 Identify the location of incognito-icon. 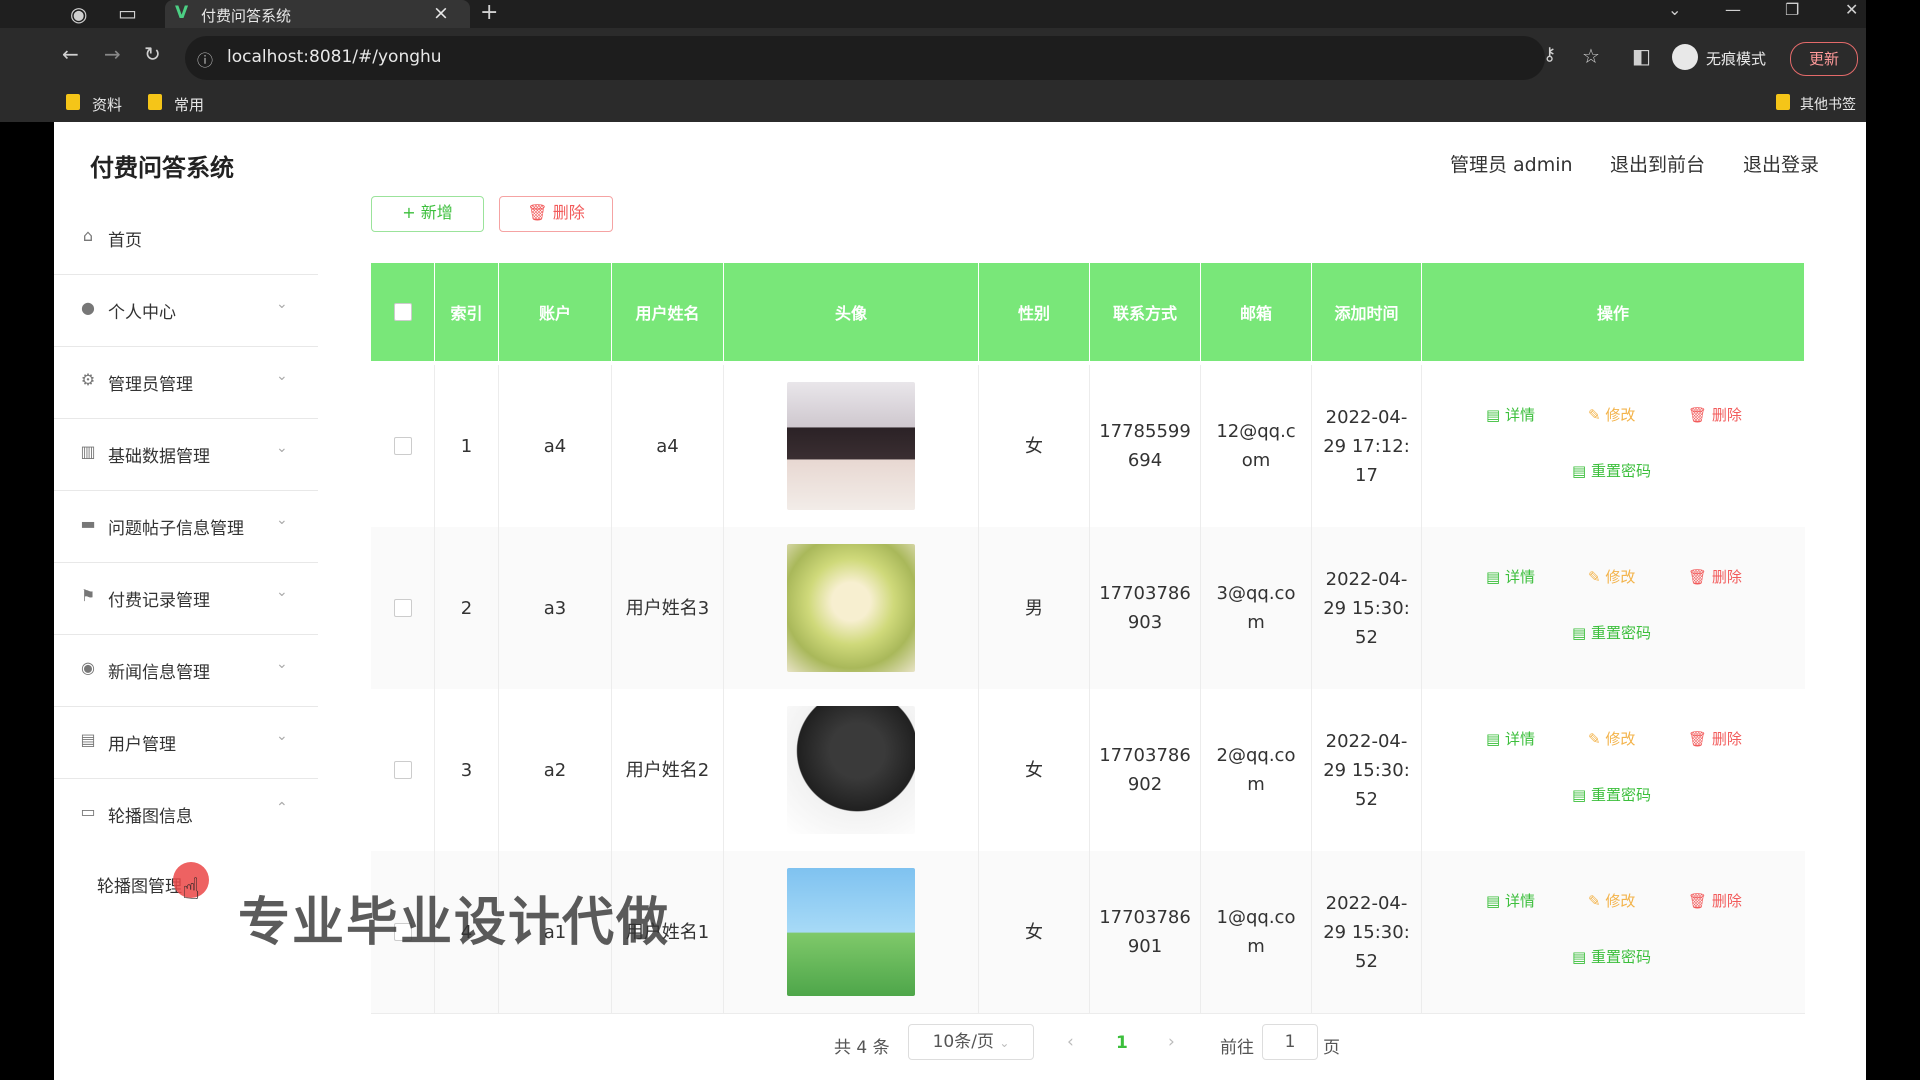
(1685, 57).